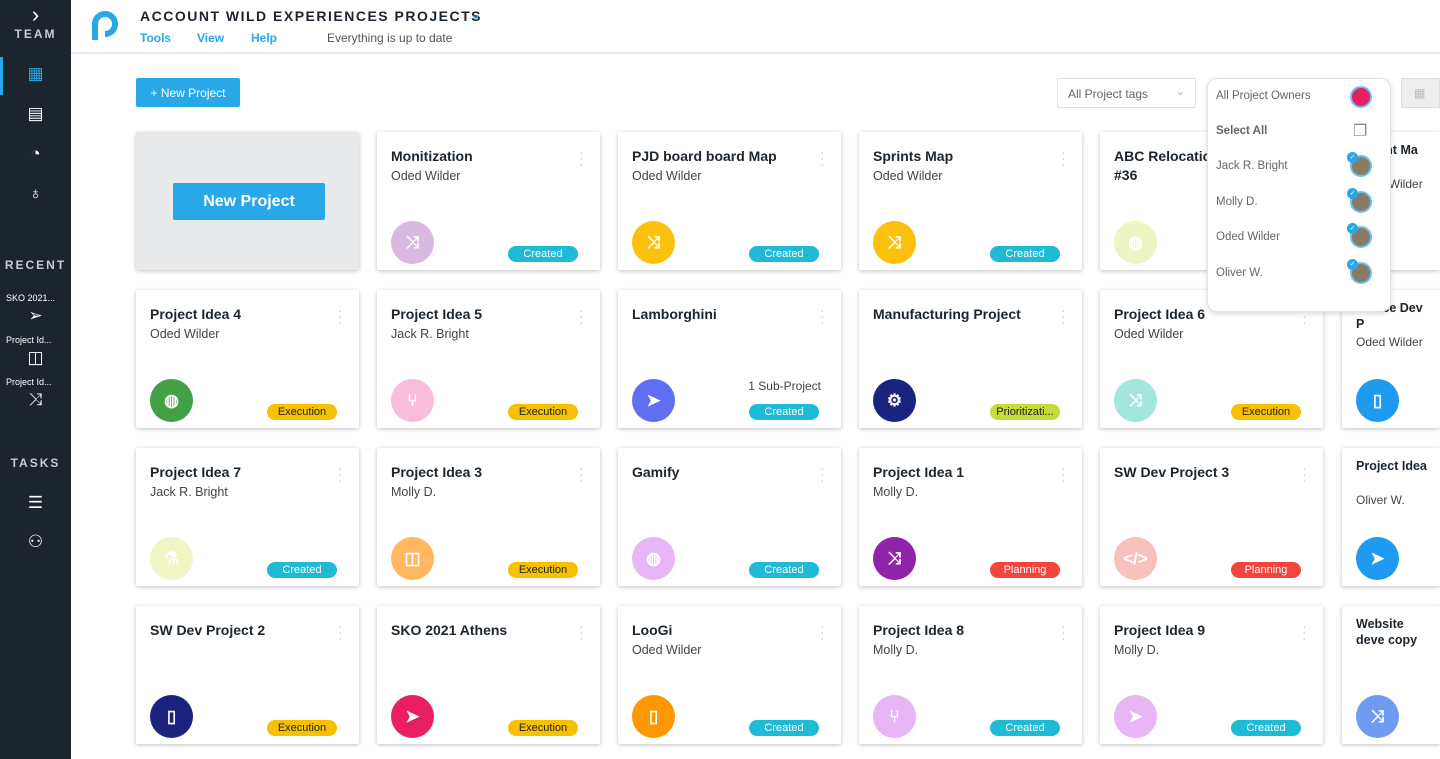  Describe the element at coordinates (543, 412) in the screenshot. I see `status-badge: Execution` at that location.